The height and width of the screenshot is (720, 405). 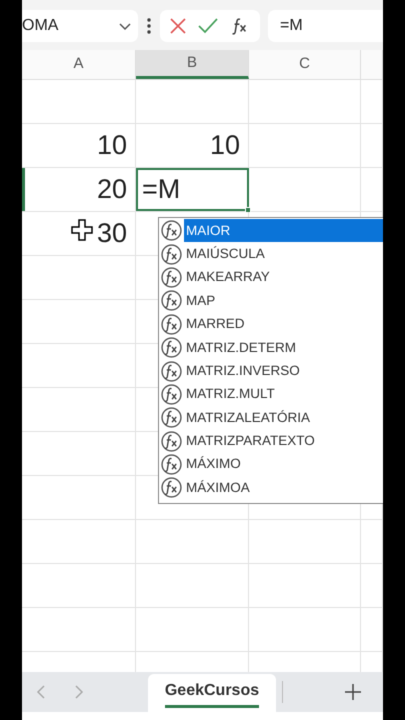 I want to click on chevron-down-icon, so click(x=125, y=25).